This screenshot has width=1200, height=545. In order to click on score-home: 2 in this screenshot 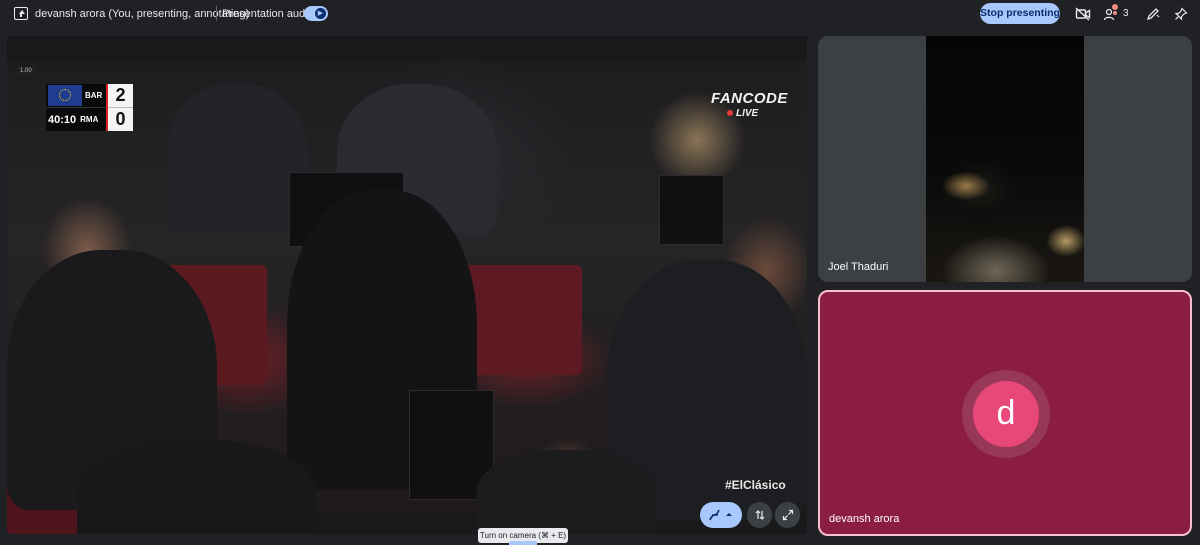, I will do `click(120, 95)`.